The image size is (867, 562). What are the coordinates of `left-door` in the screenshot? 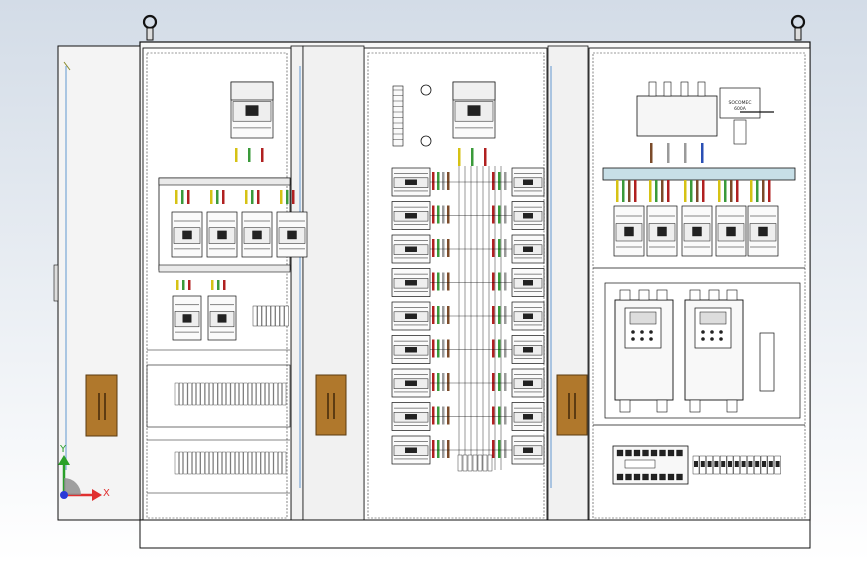 It's located at (97, 283).